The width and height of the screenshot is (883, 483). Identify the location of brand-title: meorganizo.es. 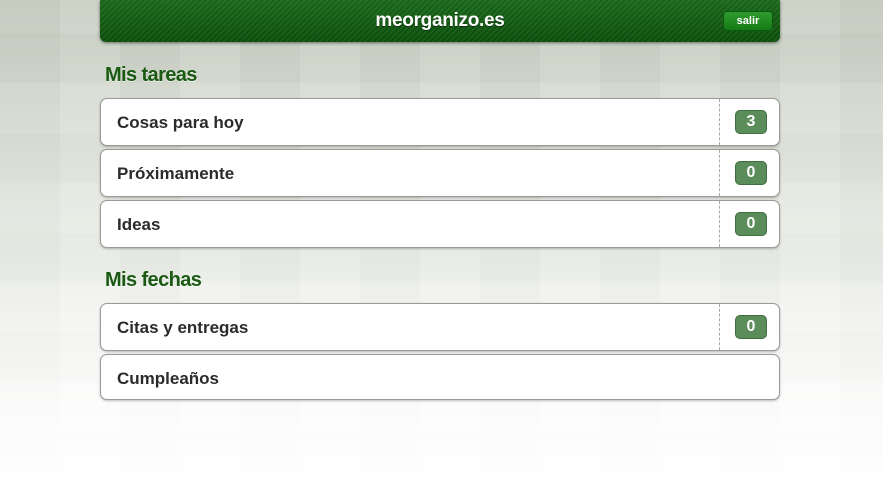
(440, 20).